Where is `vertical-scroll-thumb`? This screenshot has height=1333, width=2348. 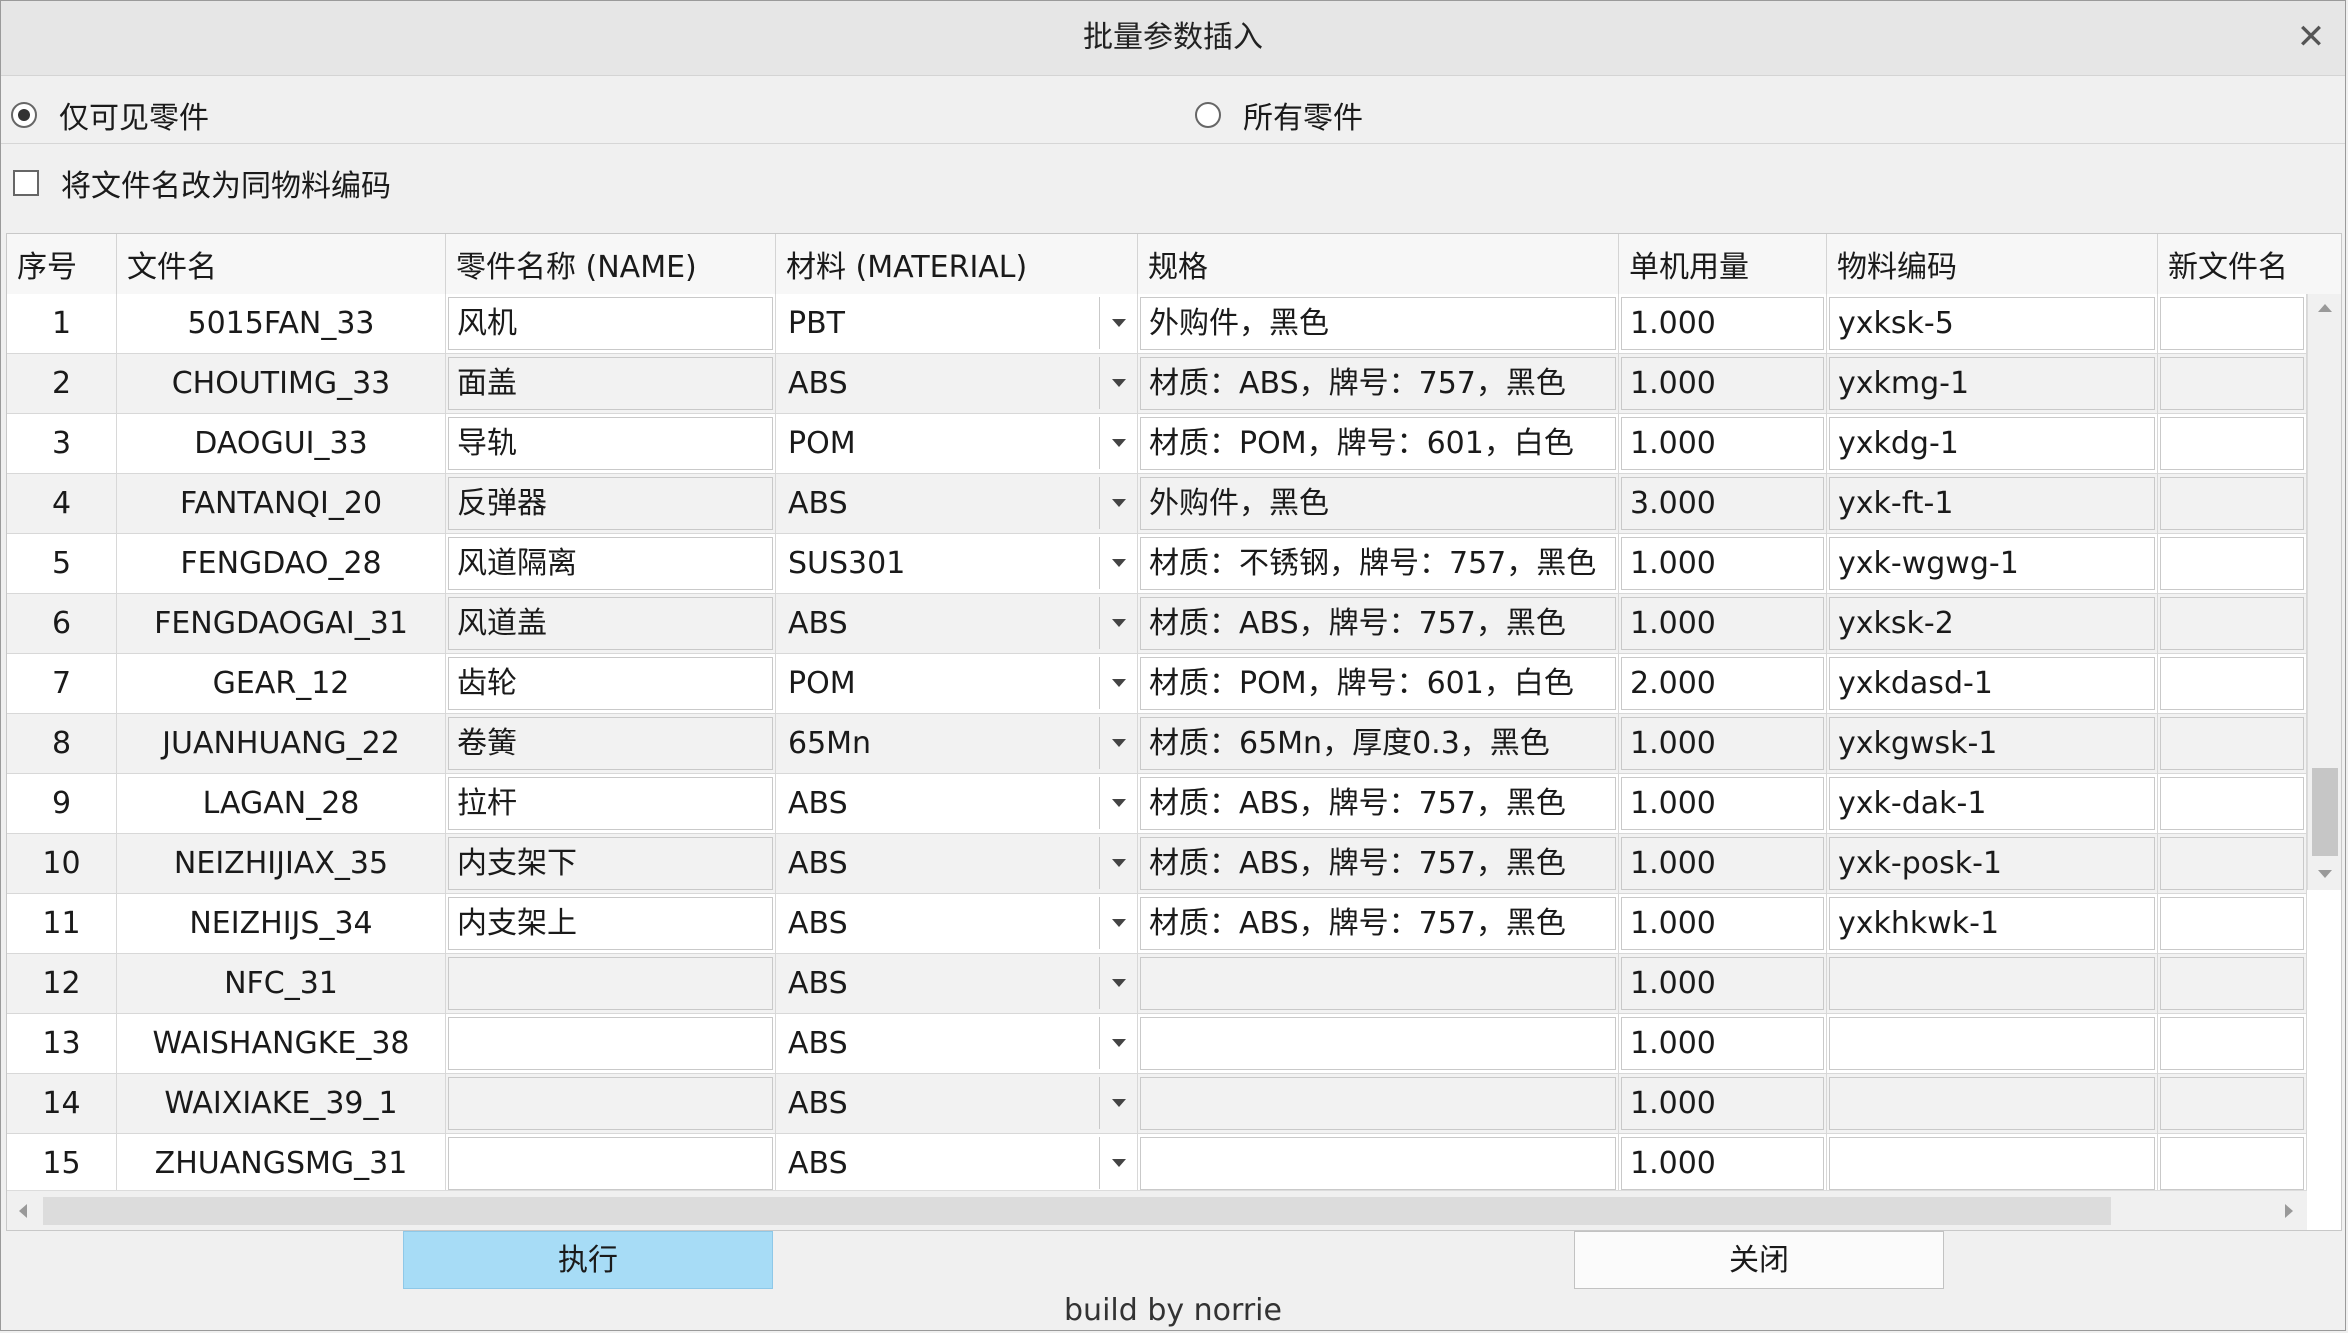
vertical-scroll-thumb is located at coordinates (2325, 812).